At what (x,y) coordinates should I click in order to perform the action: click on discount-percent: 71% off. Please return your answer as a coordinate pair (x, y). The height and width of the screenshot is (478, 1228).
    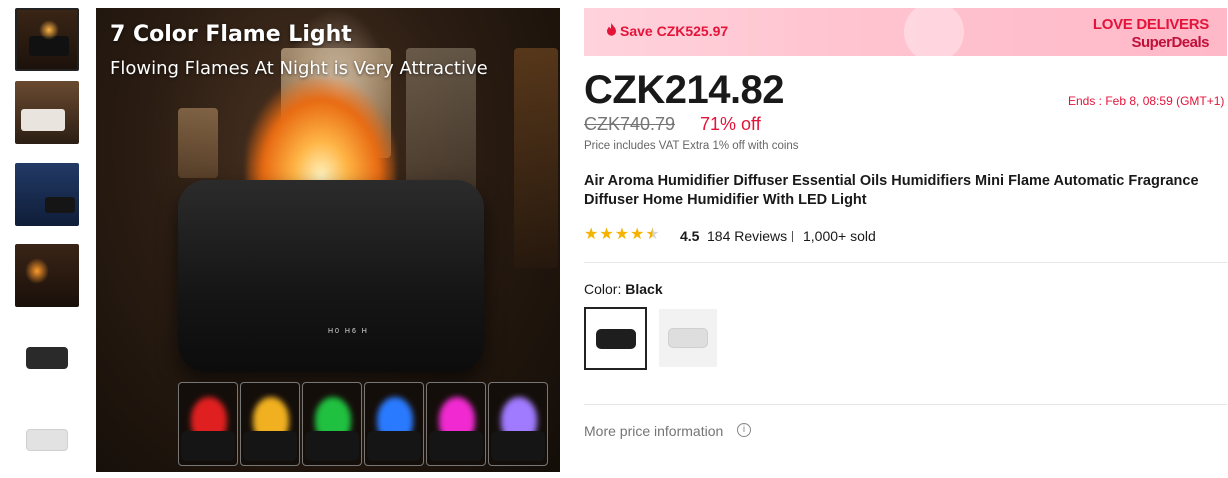
    Looking at the image, I should click on (730, 124).